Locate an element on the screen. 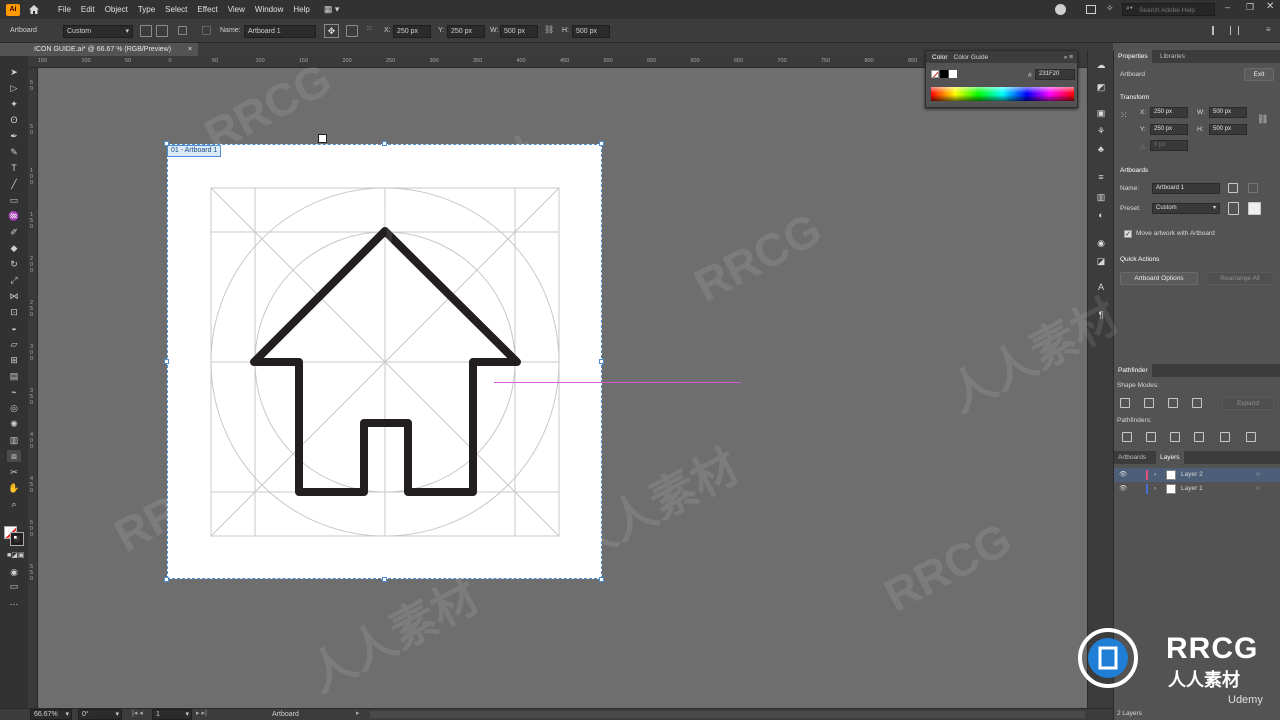 This screenshot has width=1280, height=720. handle-bottom-left is located at coordinates (166, 579).